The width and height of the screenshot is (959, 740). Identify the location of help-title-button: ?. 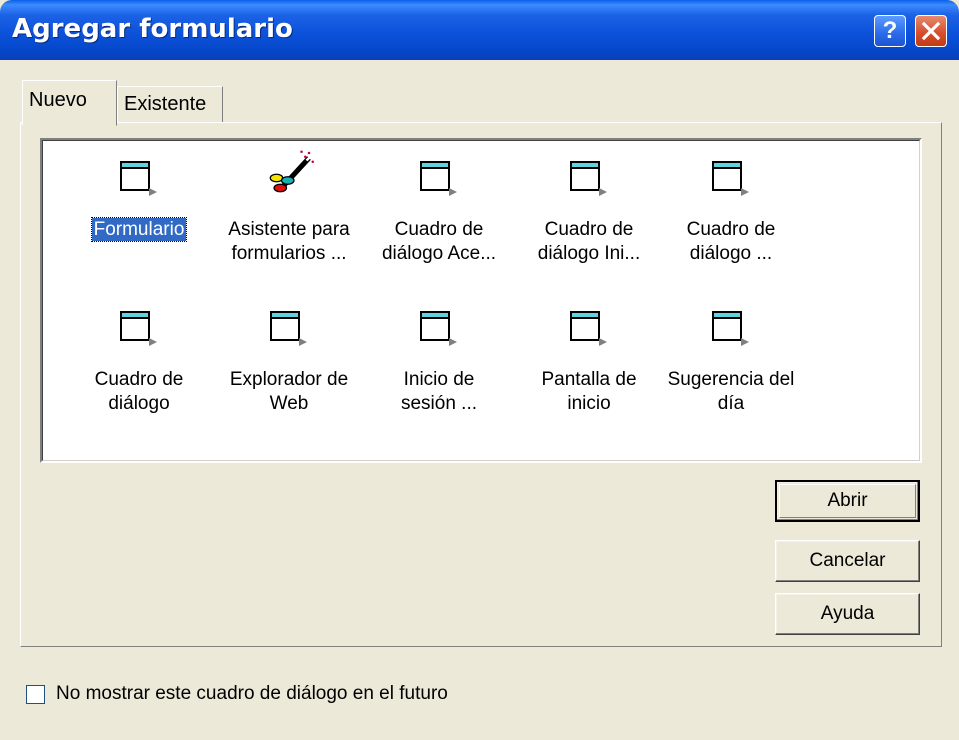
(890, 31).